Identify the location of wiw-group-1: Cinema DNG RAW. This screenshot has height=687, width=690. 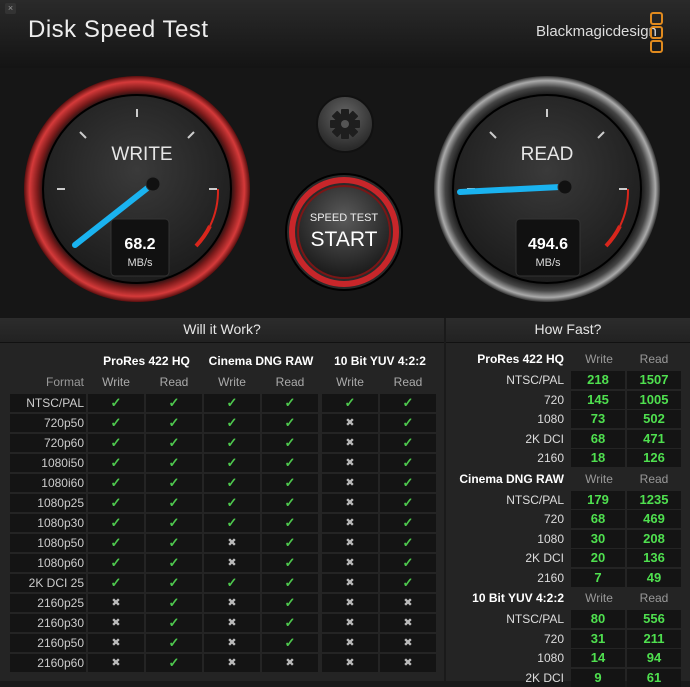
(261, 361).